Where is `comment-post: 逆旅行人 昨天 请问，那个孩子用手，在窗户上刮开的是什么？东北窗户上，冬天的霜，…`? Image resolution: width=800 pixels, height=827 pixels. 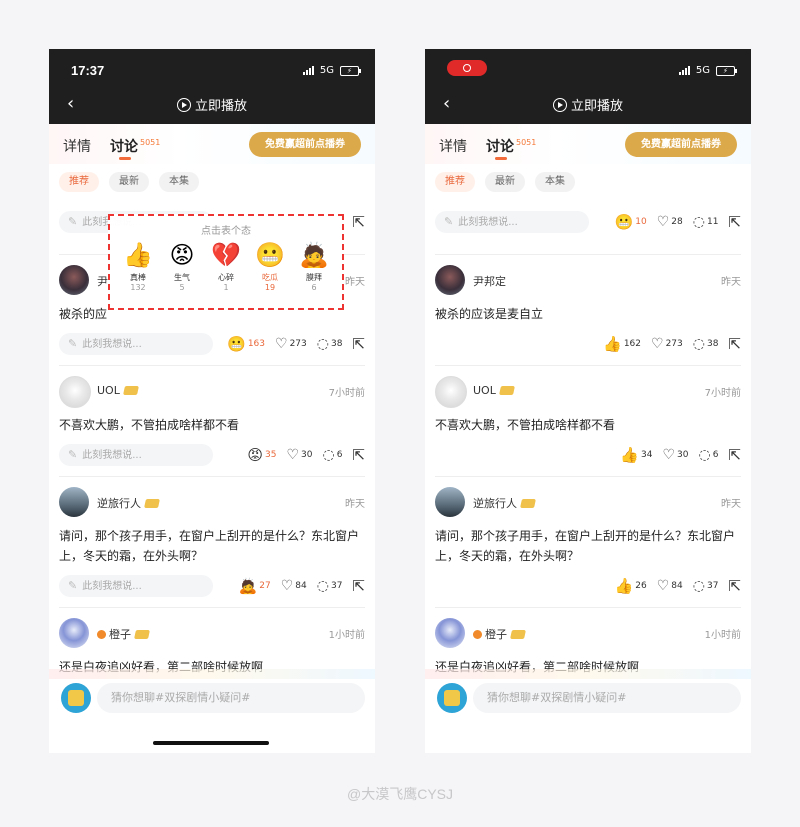 comment-post: 逆旅行人 昨天 请问，那个孩子用手，在窗户上刮开的是什么？东北窗户上，冬天的霜，… is located at coordinates (212, 538).